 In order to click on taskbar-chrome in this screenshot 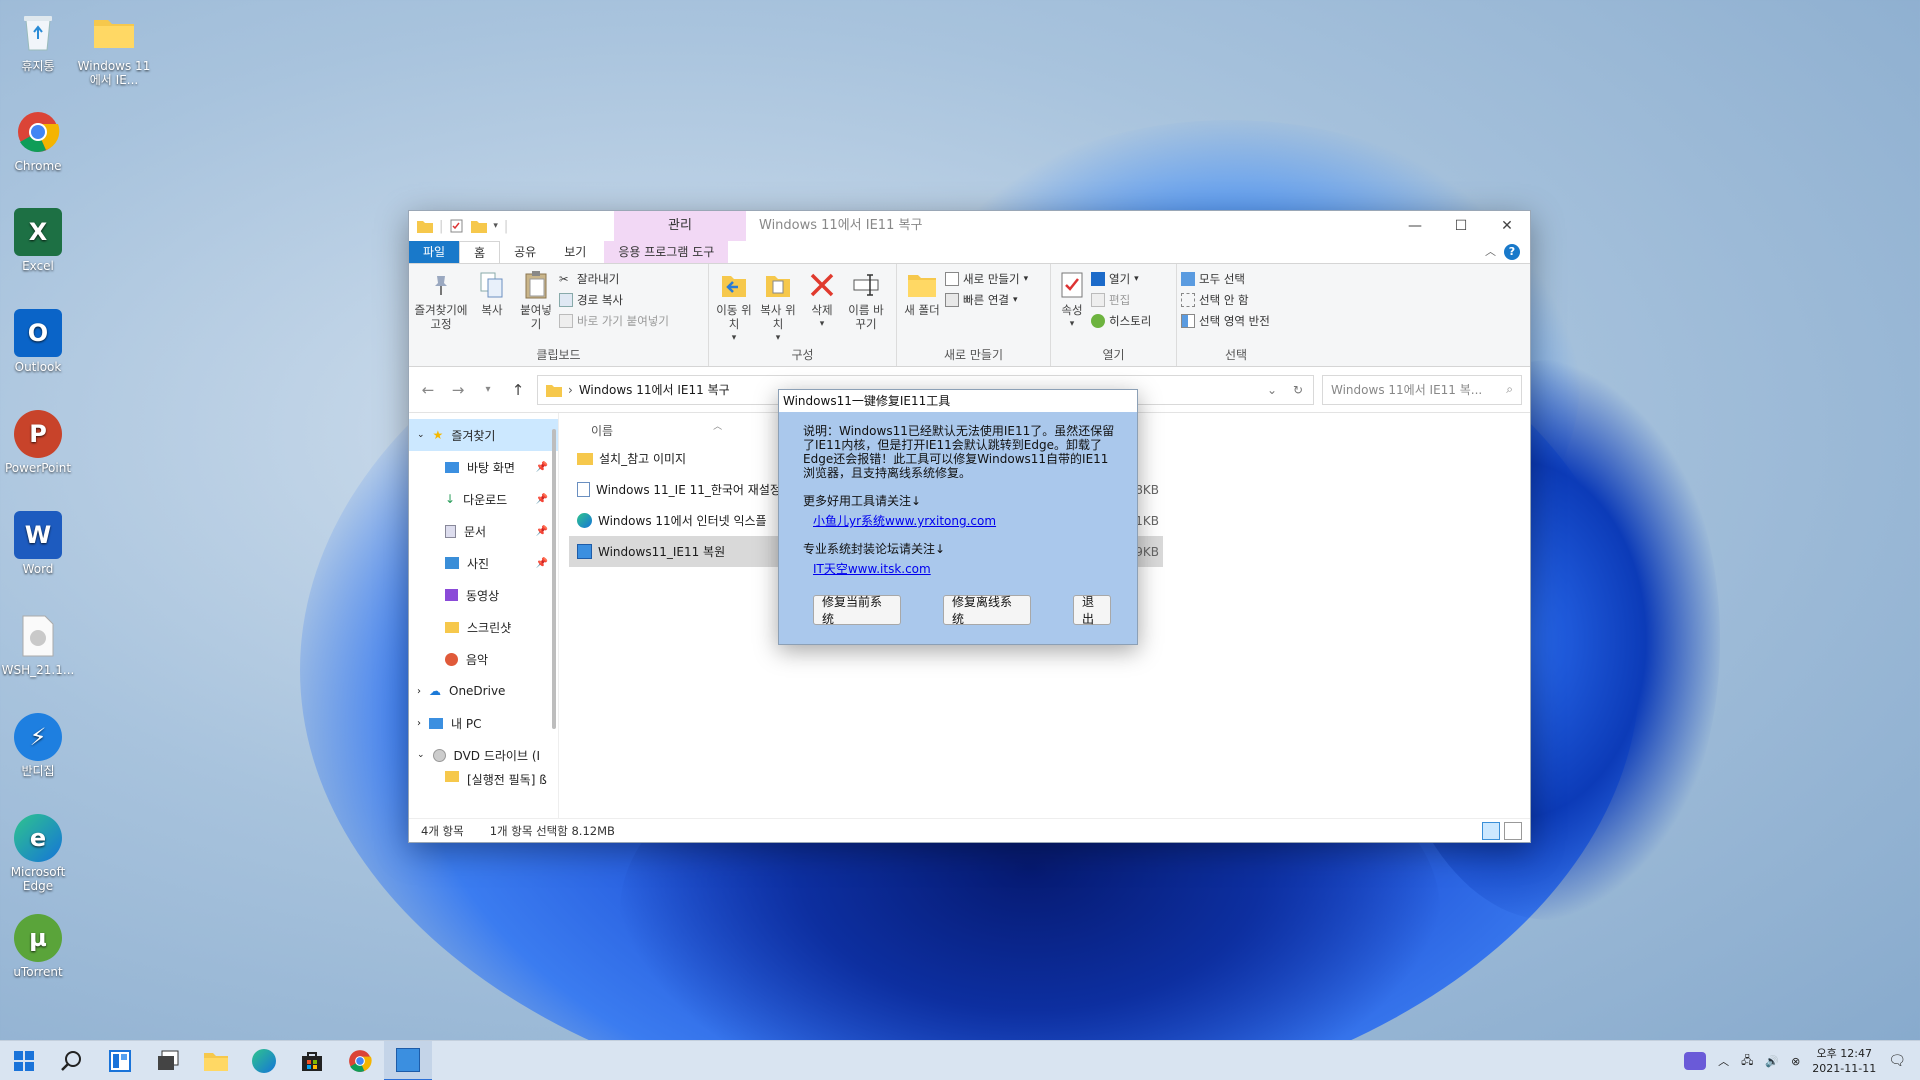, I will do `click(360, 1060)`.